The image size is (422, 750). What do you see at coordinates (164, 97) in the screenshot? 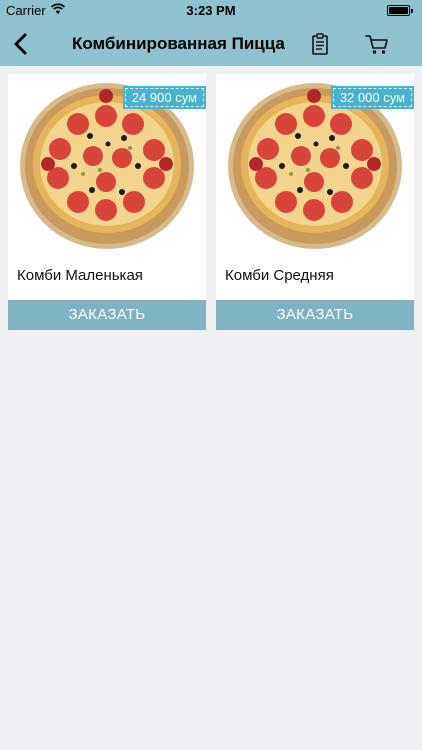
I see `price-tag: 24 900 сум` at bounding box center [164, 97].